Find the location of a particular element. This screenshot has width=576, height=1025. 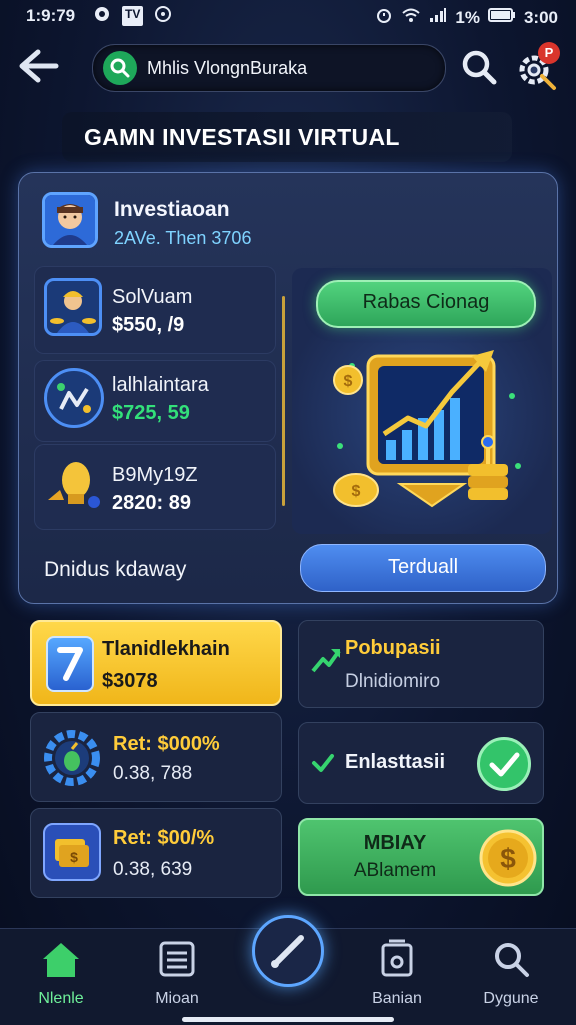

panel-divider is located at coordinates (283, 401).